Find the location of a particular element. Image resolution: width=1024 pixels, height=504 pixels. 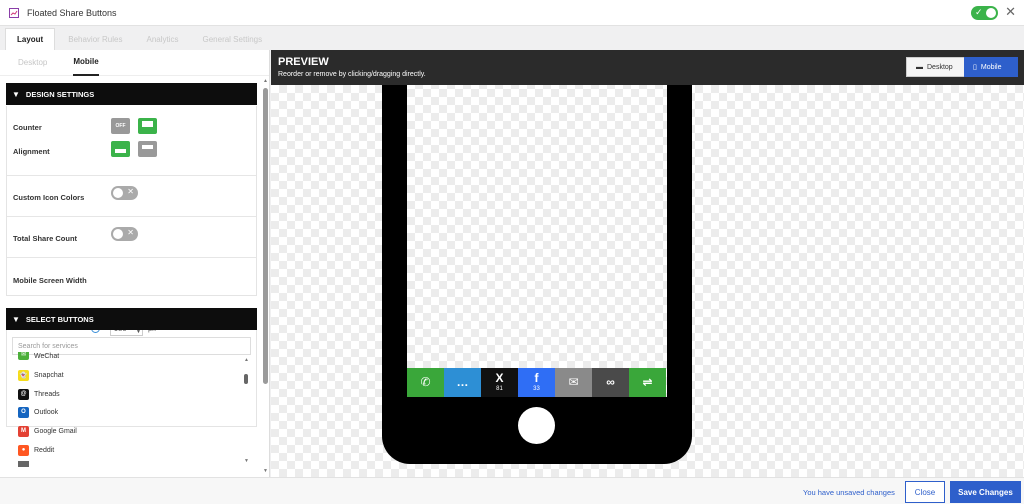

share-button-x: X 81 is located at coordinates (499, 382).